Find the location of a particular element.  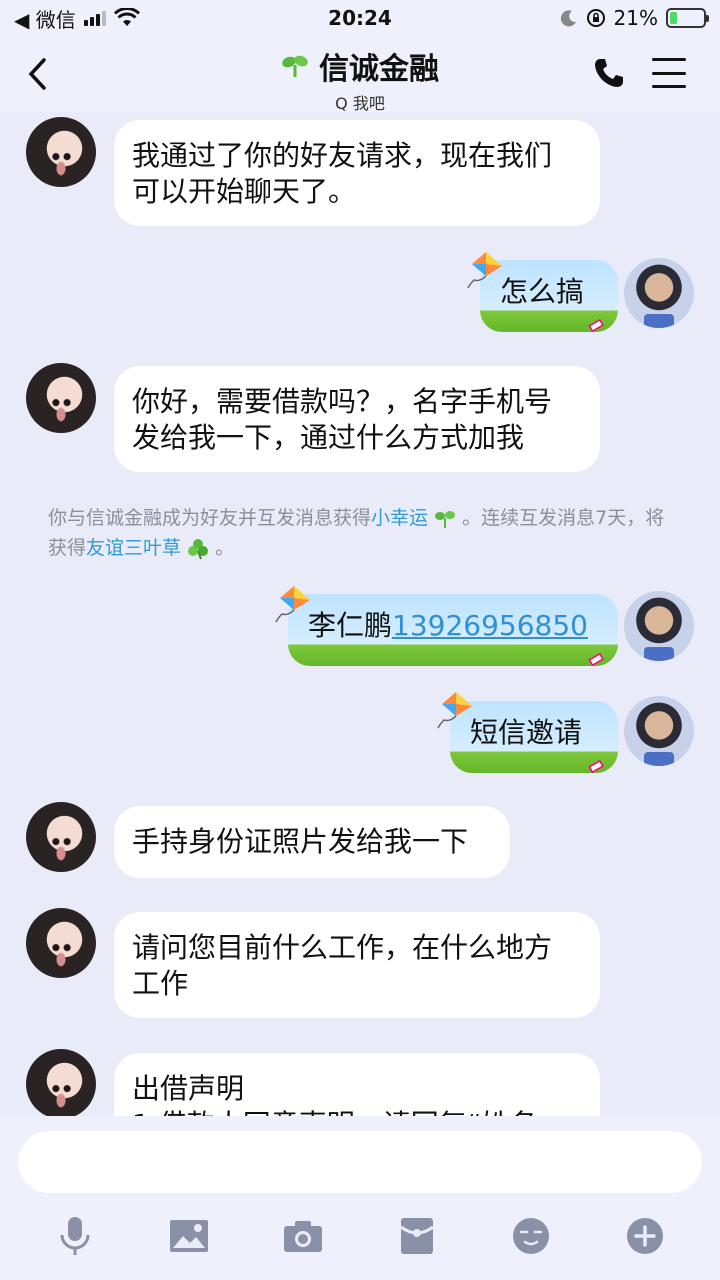

system-notice-text: 你与信诚金融成为好友并互发消息获得 is located at coordinates (210, 518).